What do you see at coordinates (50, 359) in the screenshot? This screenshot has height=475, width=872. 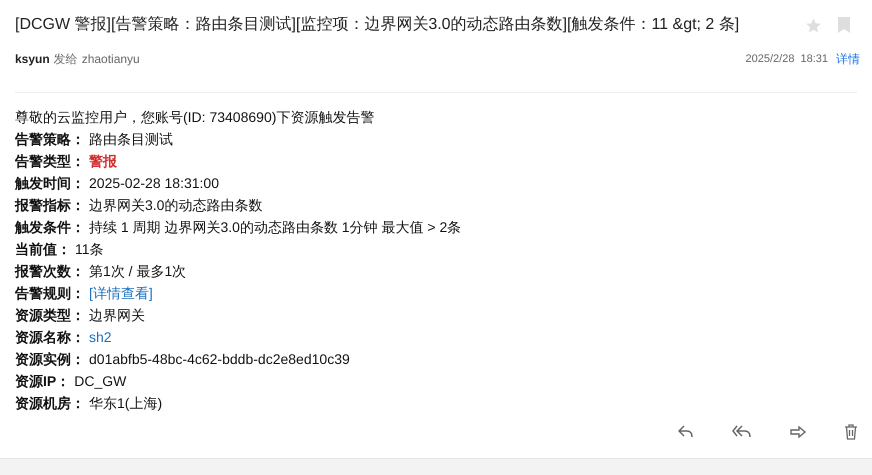 I see `field-label: 资源实例：` at bounding box center [50, 359].